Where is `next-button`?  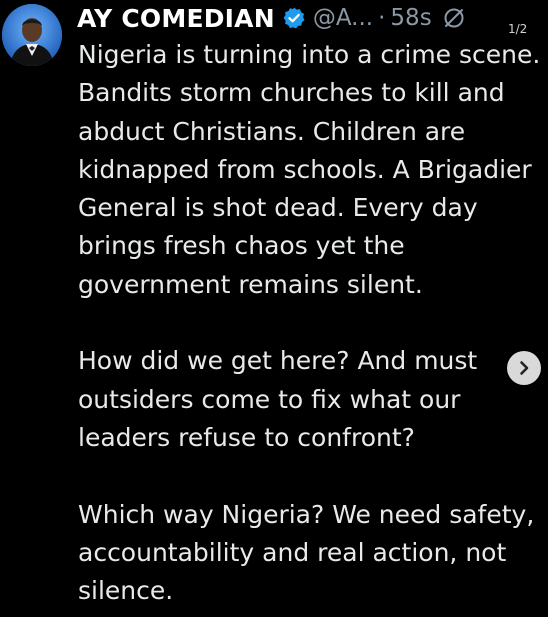
next-button is located at coordinates (524, 368).